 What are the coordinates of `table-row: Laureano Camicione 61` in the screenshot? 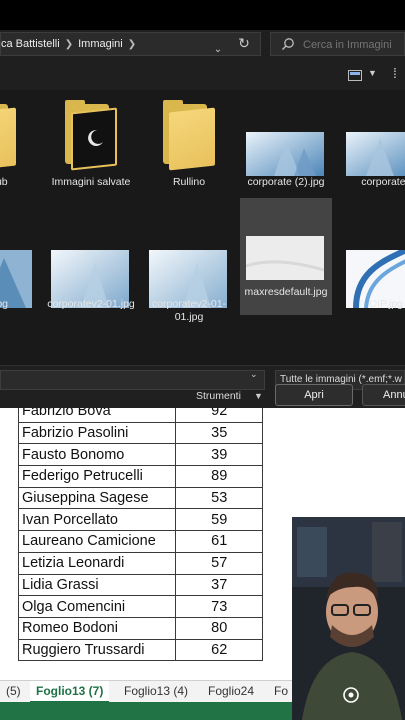 It's located at (140, 541).